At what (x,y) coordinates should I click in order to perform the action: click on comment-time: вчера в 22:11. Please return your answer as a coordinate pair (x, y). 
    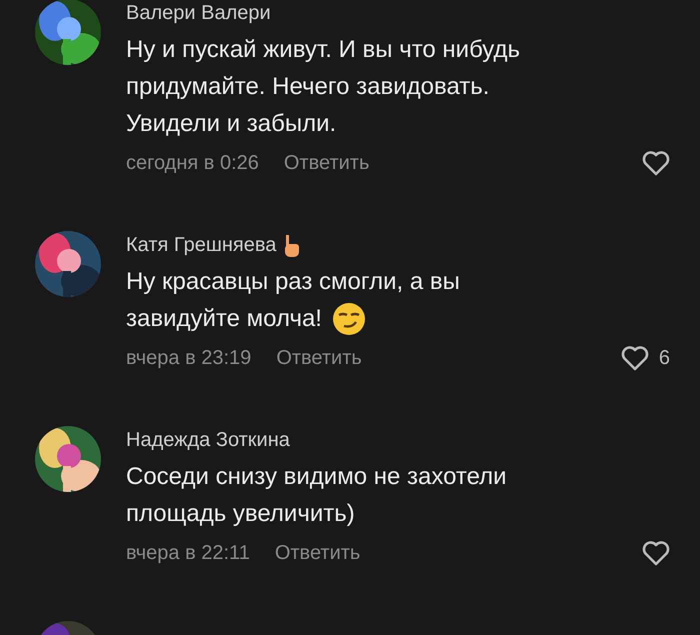
    Looking at the image, I should click on (188, 553).